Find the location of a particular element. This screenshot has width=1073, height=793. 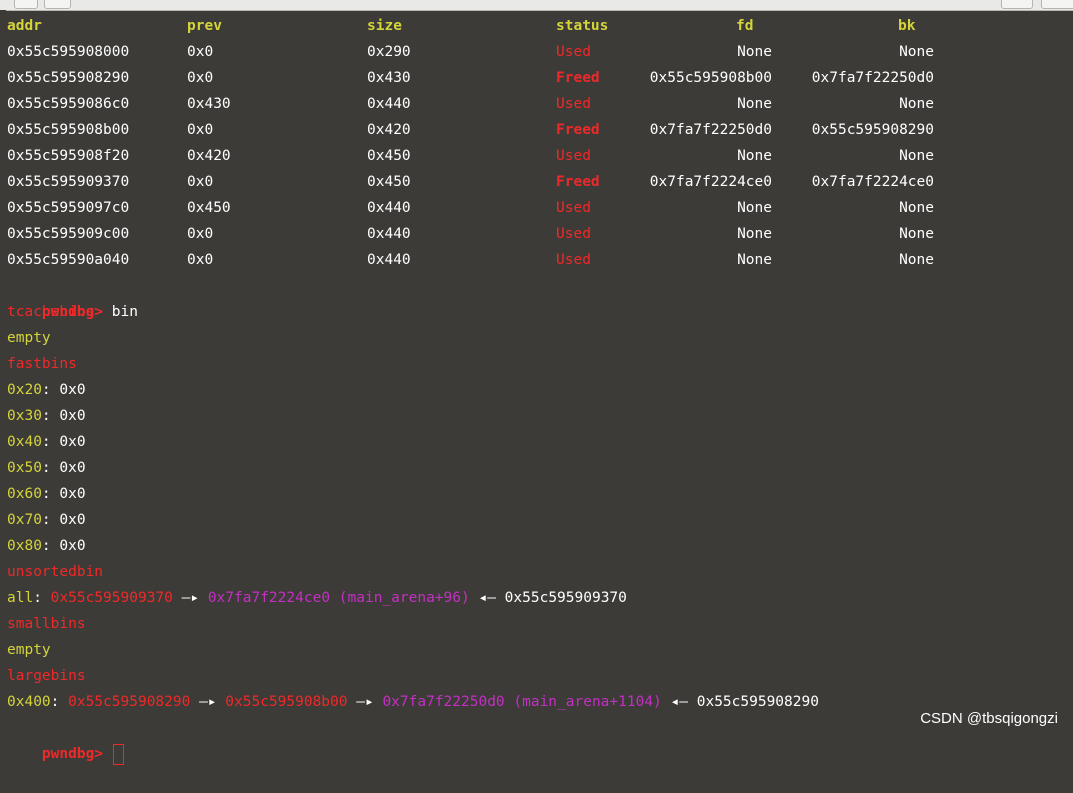

cell-size: 0x450 is located at coordinates (389, 182).